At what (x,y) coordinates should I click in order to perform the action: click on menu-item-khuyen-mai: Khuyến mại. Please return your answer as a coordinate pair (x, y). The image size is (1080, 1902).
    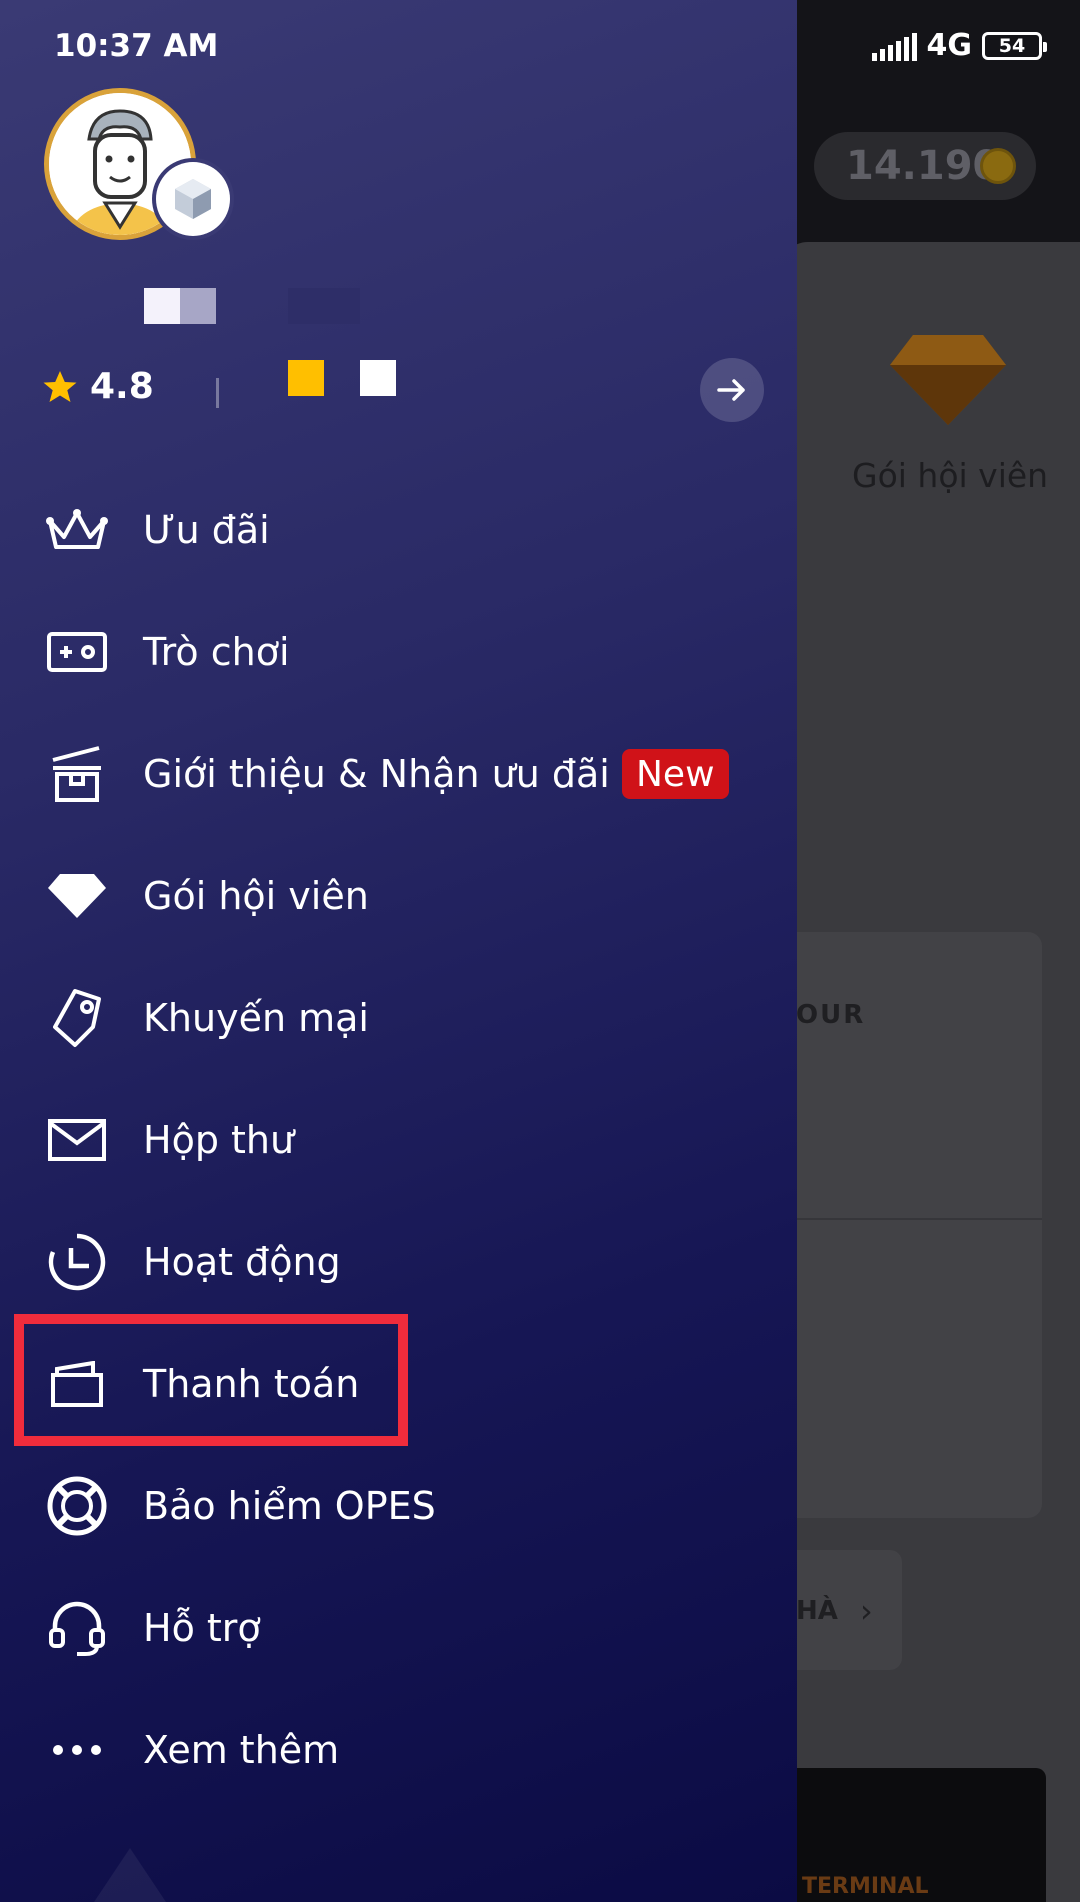
    Looking at the image, I should click on (398, 1018).